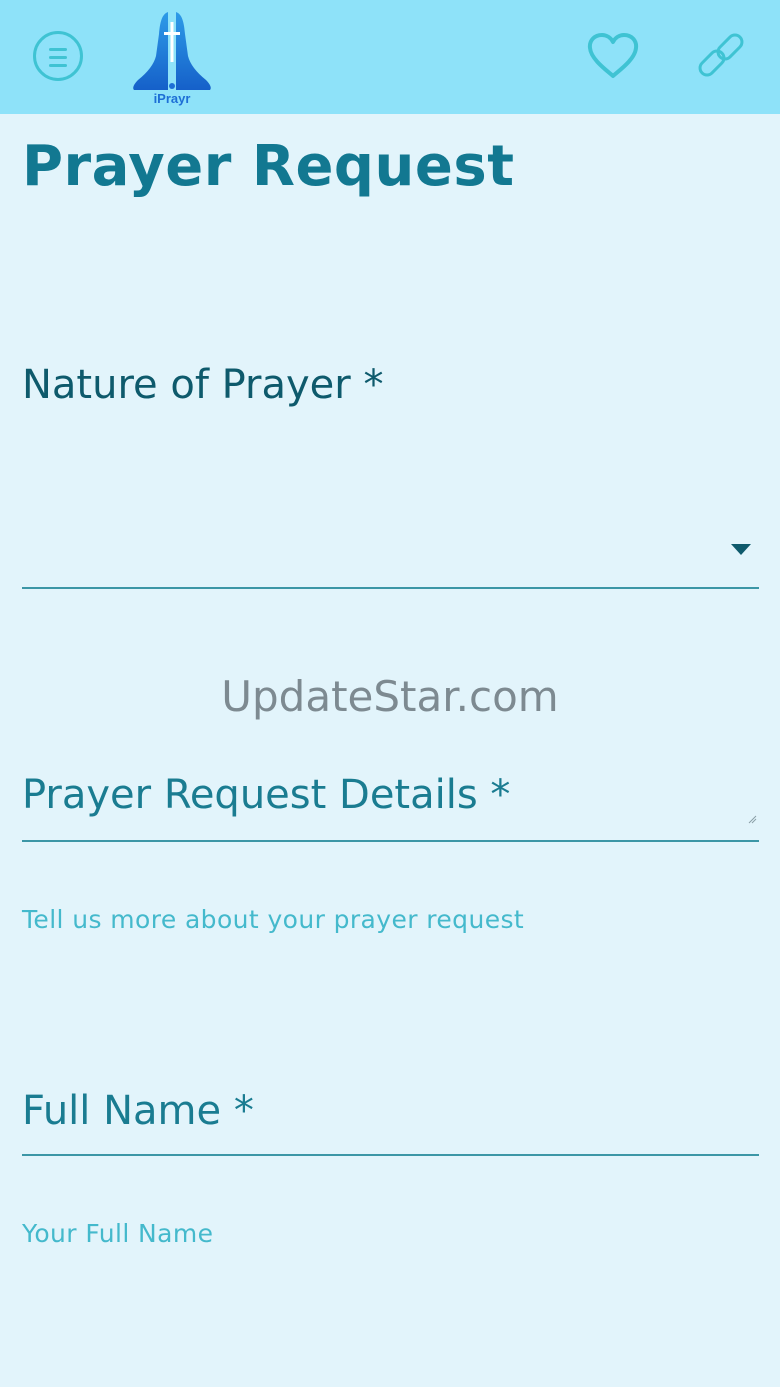 This screenshot has height=1387, width=780. Describe the element at coordinates (172, 98) in the screenshot. I see `logo-text: iPrayr` at that location.